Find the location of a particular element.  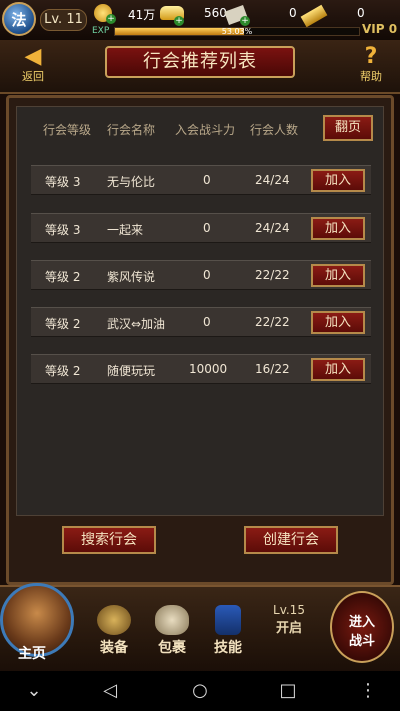

bars-value: 0 is located at coordinates (361, 13).